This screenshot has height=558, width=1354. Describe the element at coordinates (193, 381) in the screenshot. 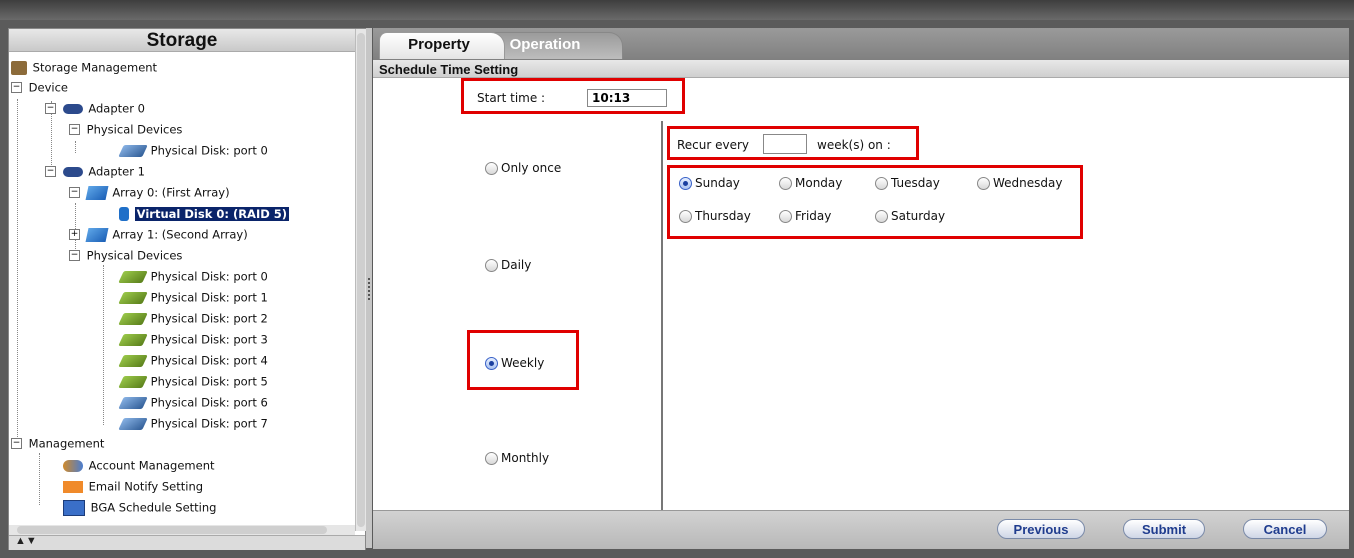

I see `tree-item-physical-disk: Physical Disk: port 5` at that location.